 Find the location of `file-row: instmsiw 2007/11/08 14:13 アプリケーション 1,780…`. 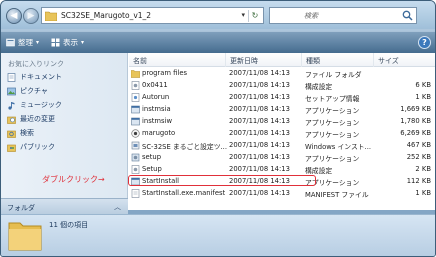

file-row: instmsiw 2007/11/08 14:13 アプリケーション 1,780… is located at coordinates (282, 121).